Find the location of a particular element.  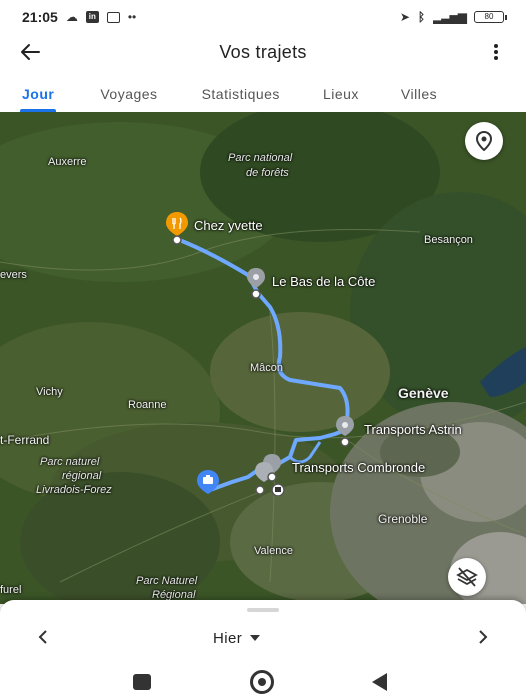

chevron-left-icon is located at coordinates (42, 637).